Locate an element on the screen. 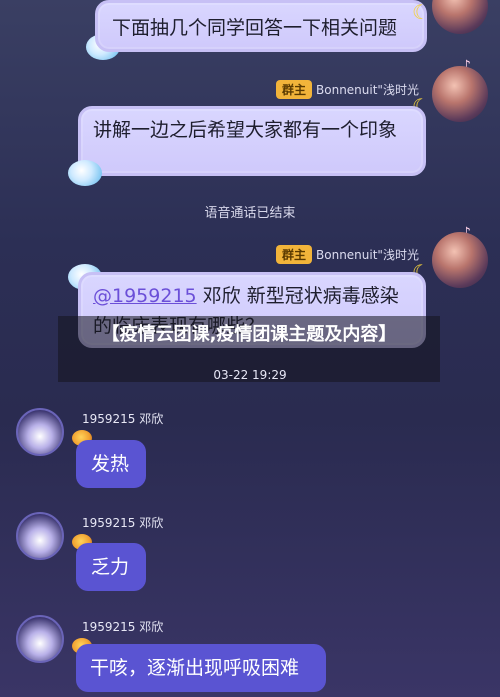  reply-bubble: 发热 is located at coordinates (111, 464).